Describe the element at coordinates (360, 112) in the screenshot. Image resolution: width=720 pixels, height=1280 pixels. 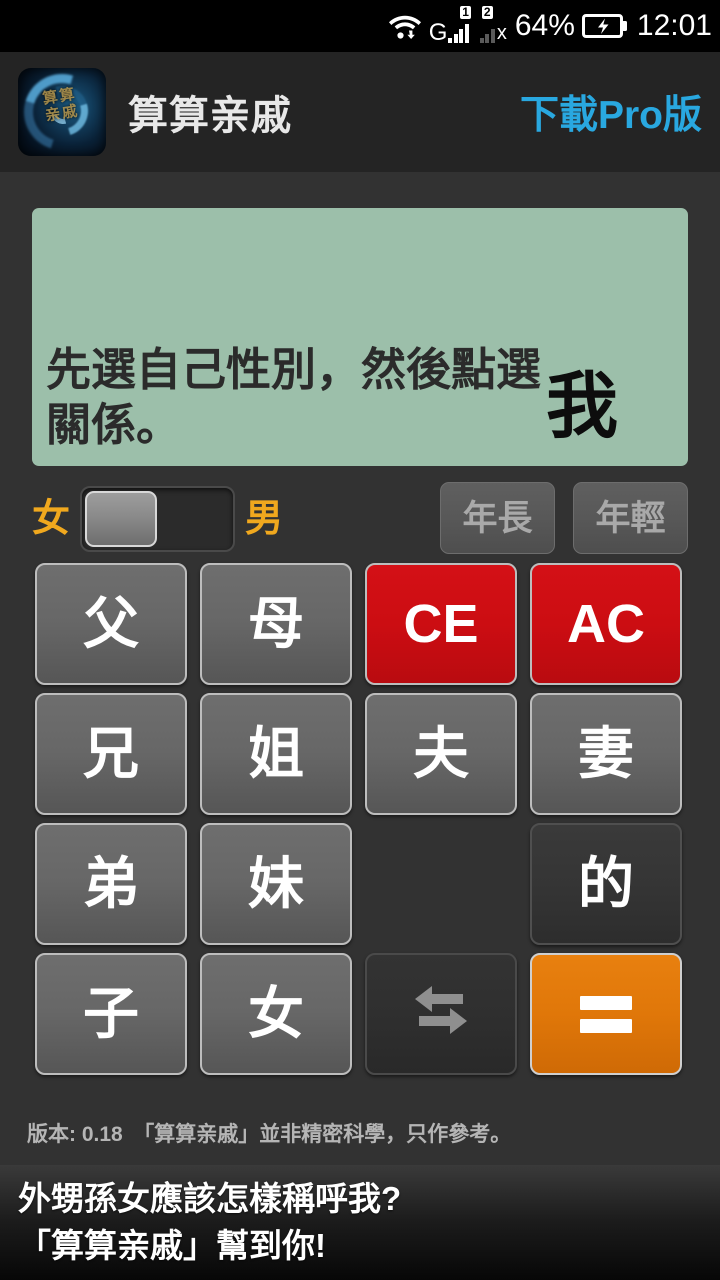
I see `app-header: 算算 亲戚 算算亲戚 下載Pro版` at that location.